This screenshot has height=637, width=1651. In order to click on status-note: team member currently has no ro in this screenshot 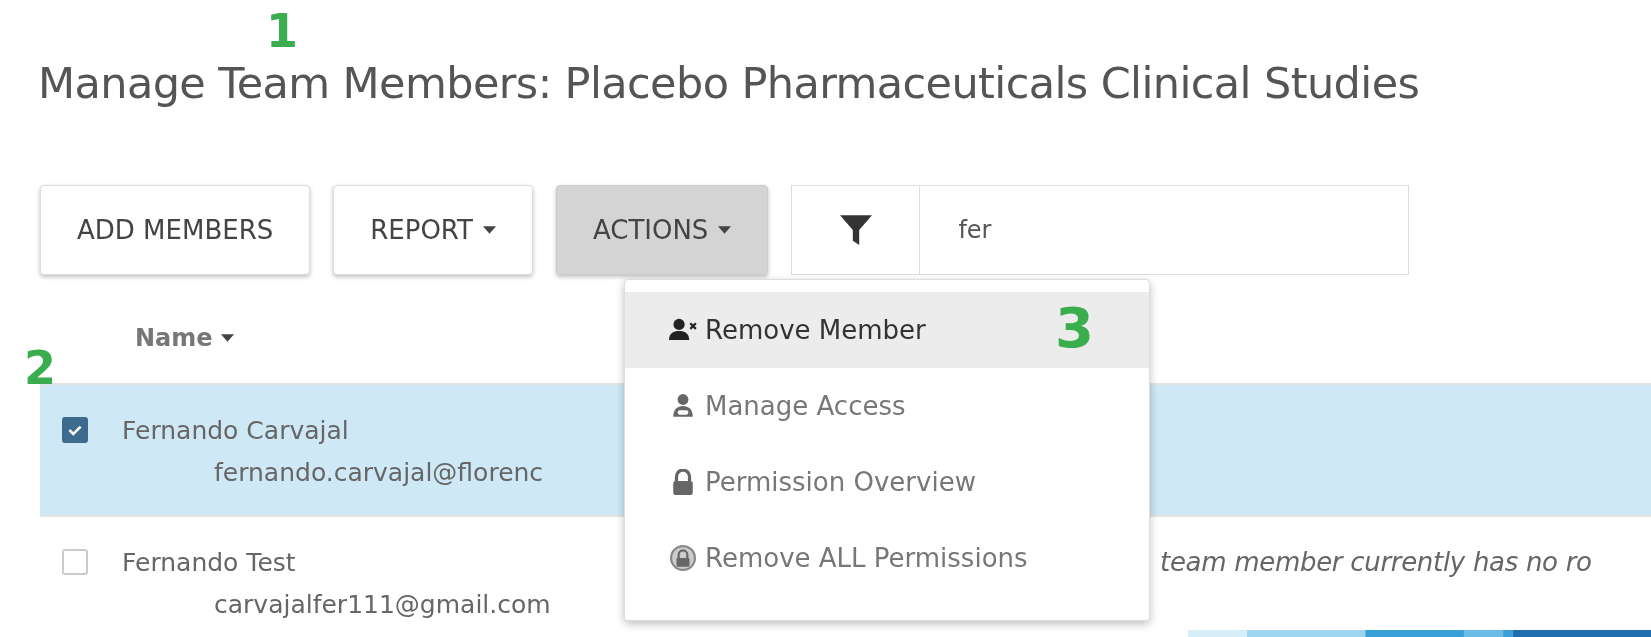, I will do `click(1376, 561)`.